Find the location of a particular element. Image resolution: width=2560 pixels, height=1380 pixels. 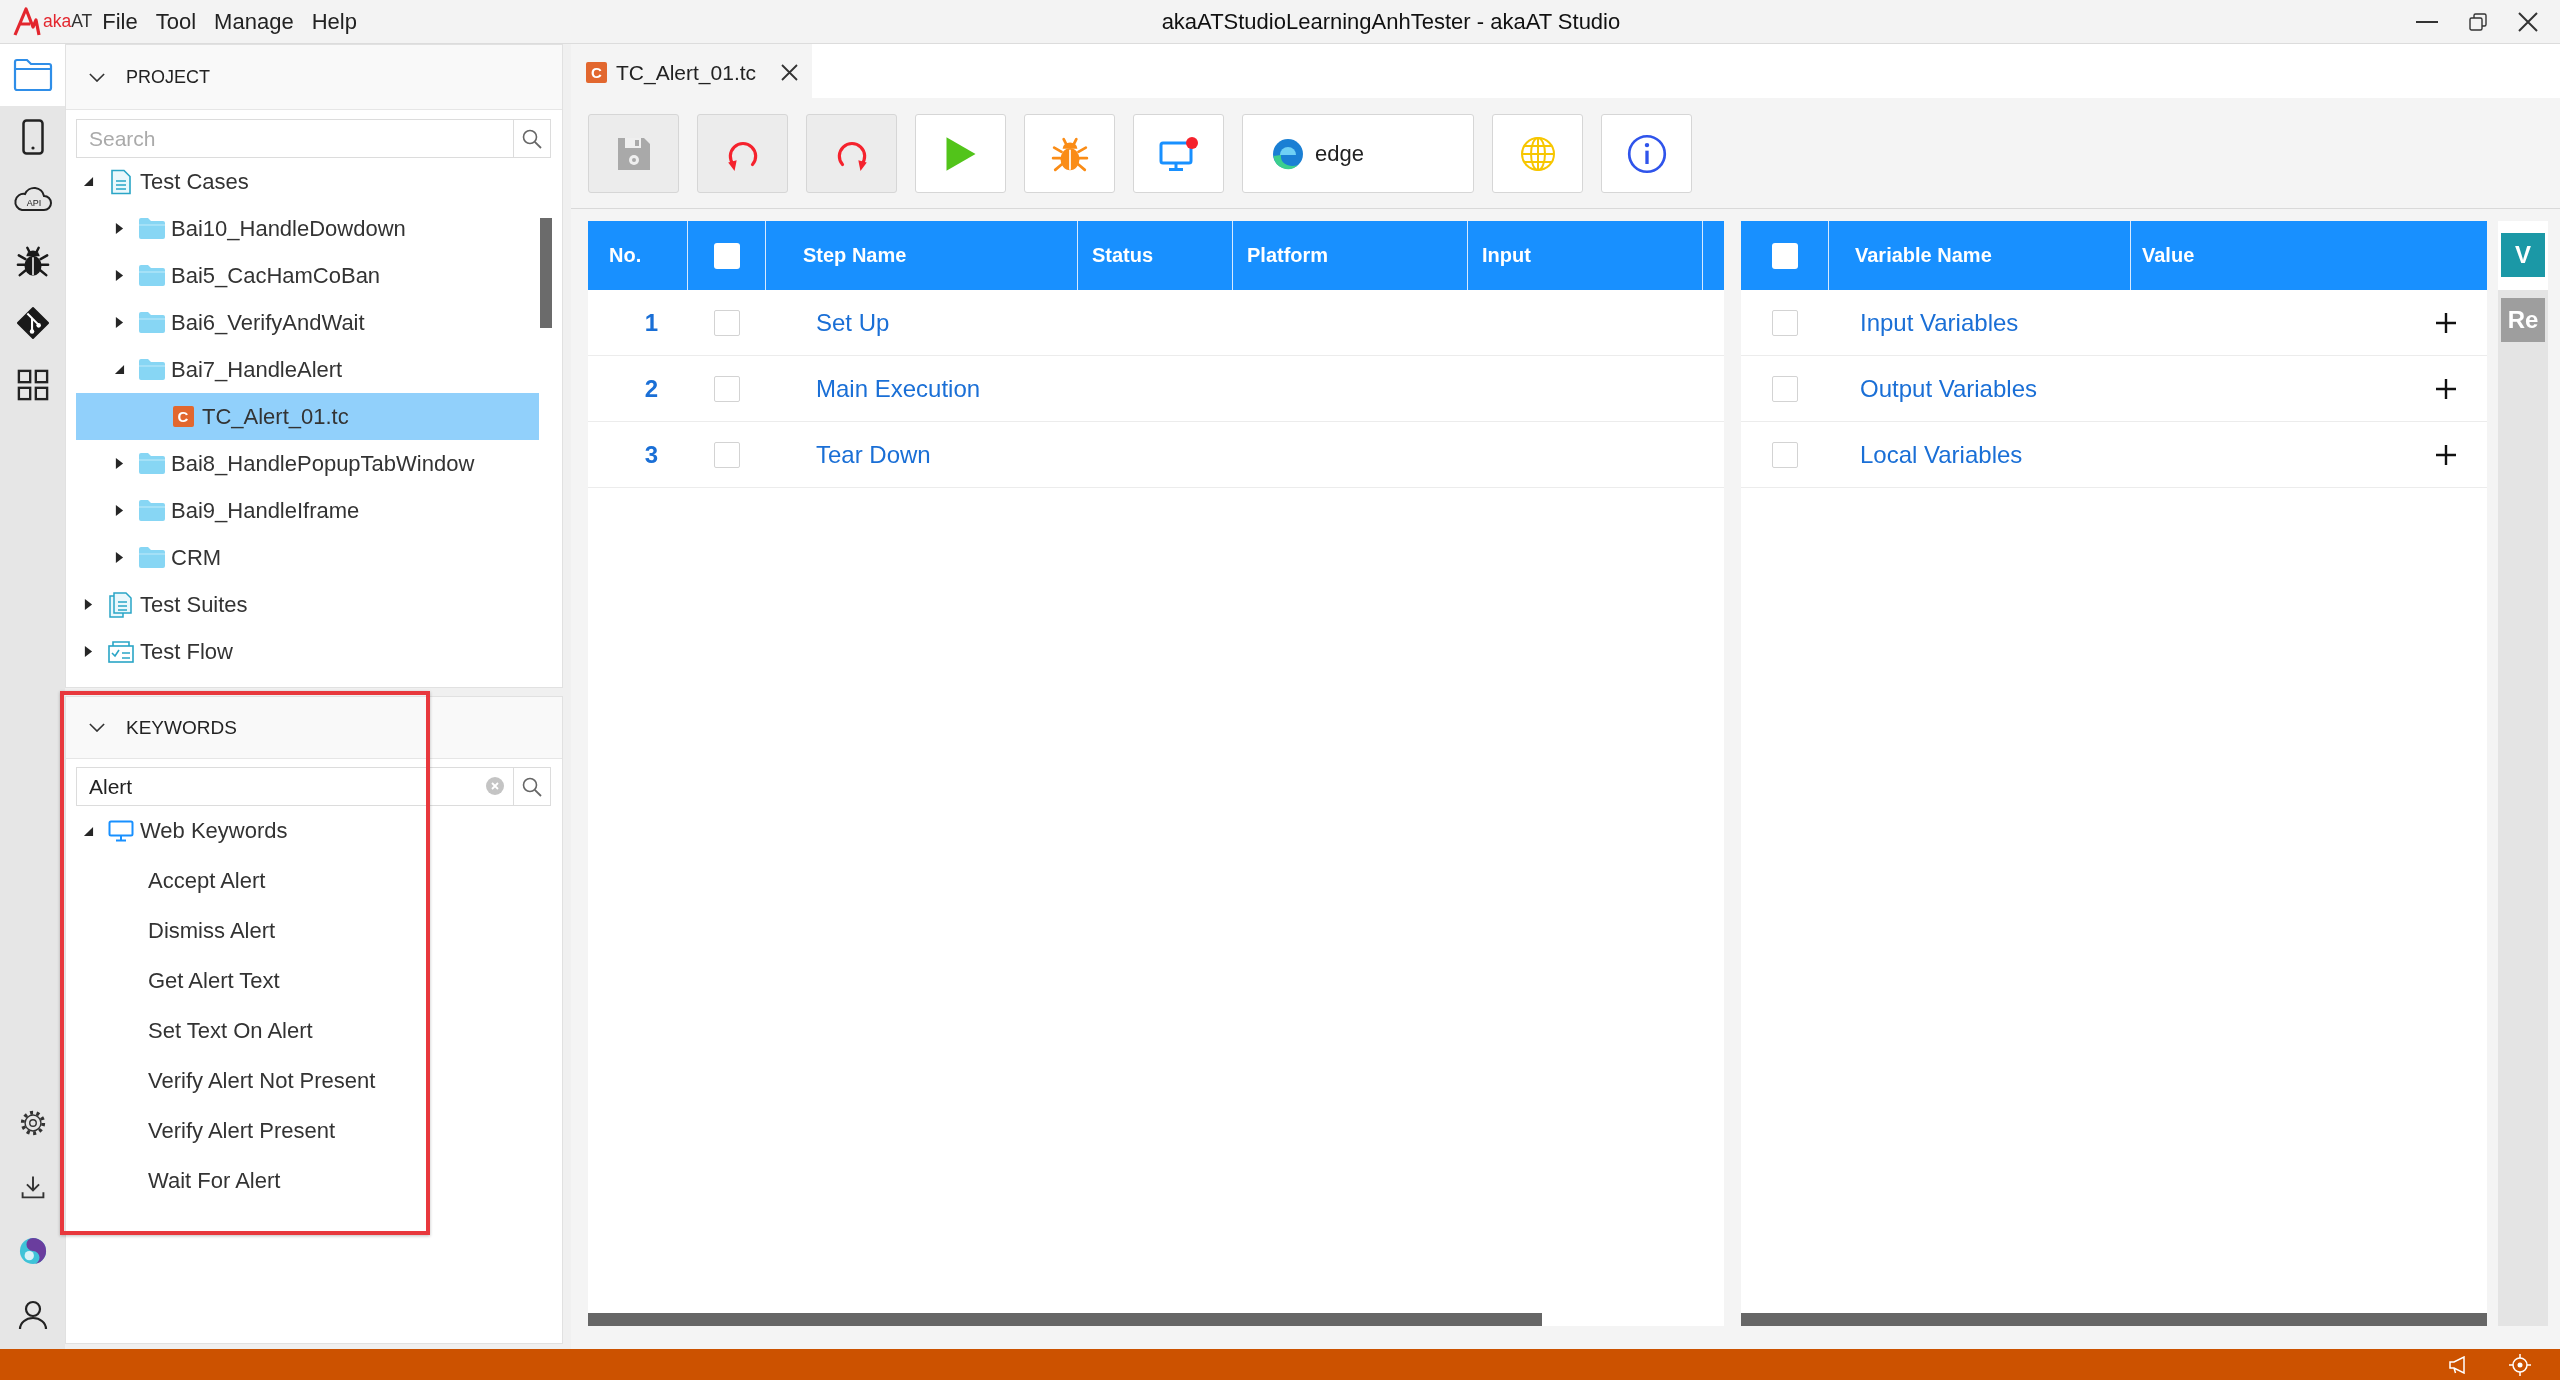

tree-item: Get Alert Text is located at coordinates (313, 981).